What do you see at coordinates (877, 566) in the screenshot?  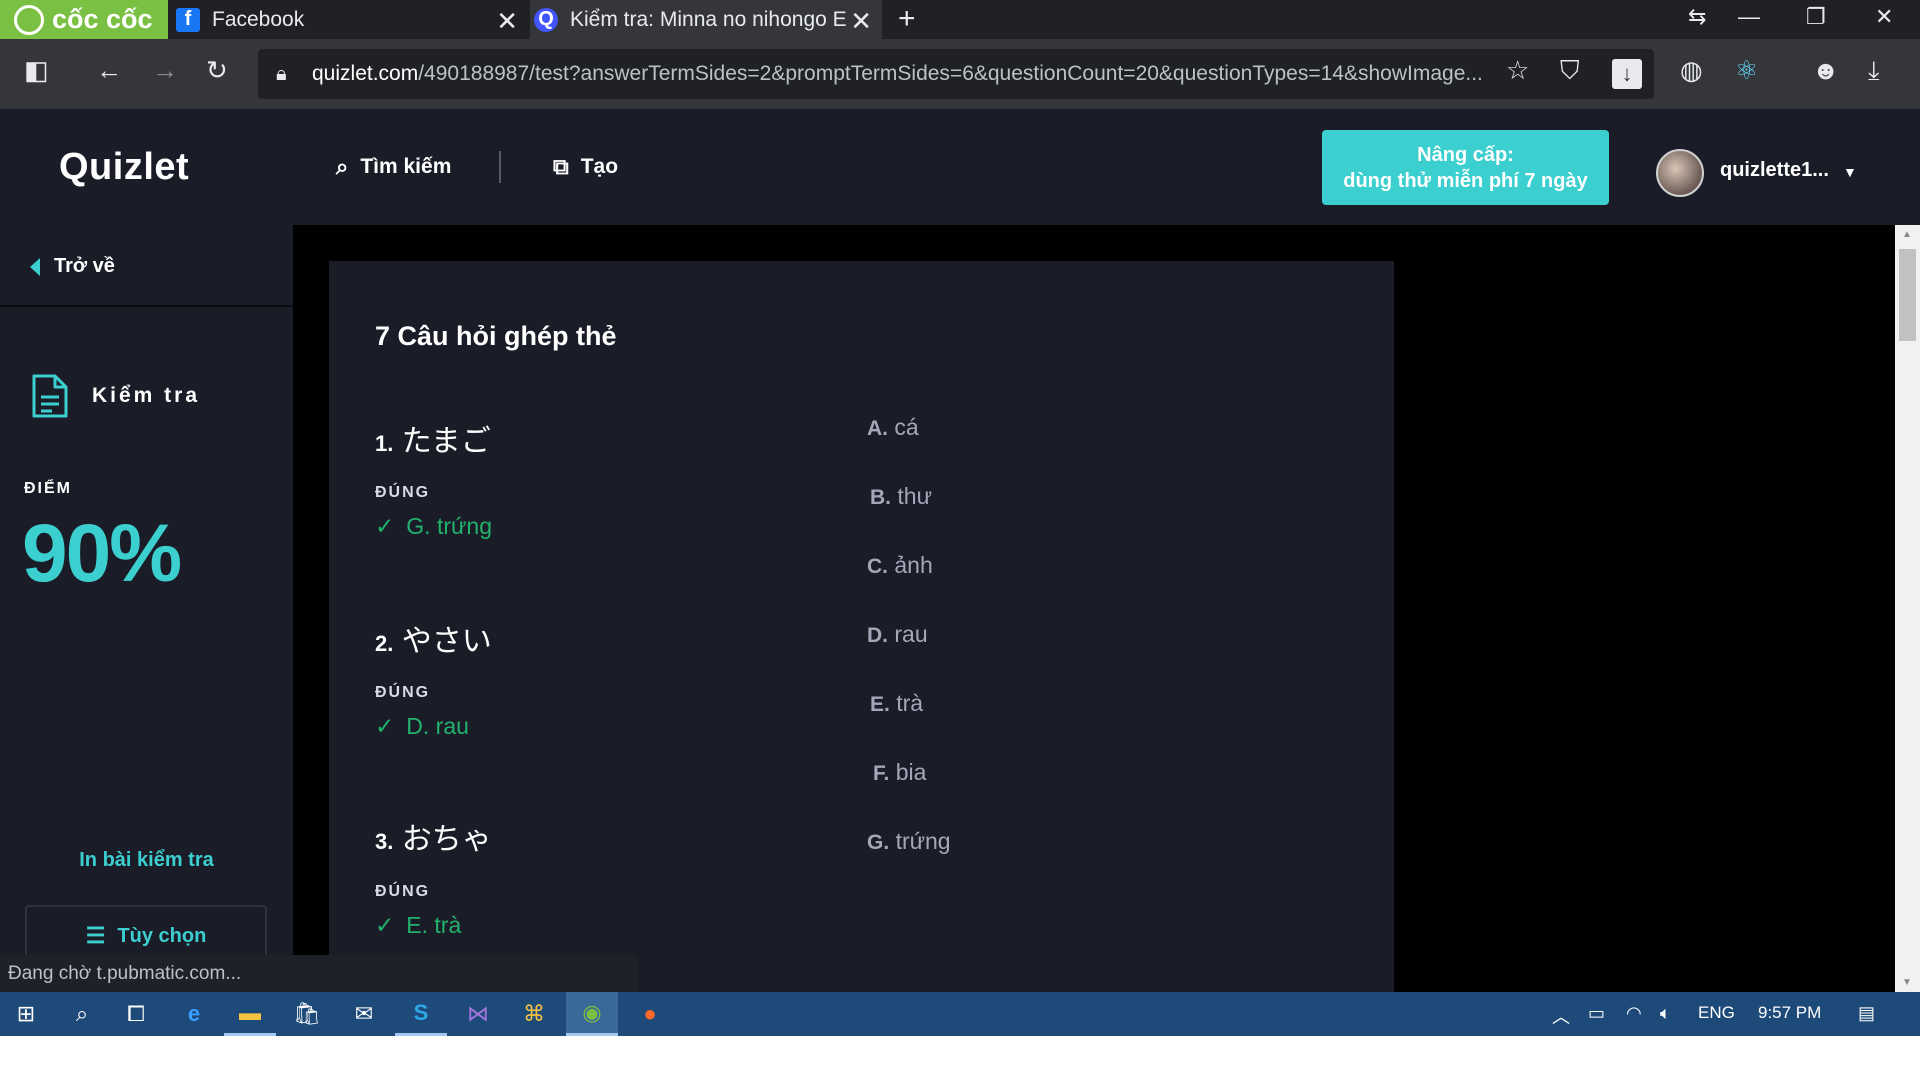 I see `choice-letter: C.` at bounding box center [877, 566].